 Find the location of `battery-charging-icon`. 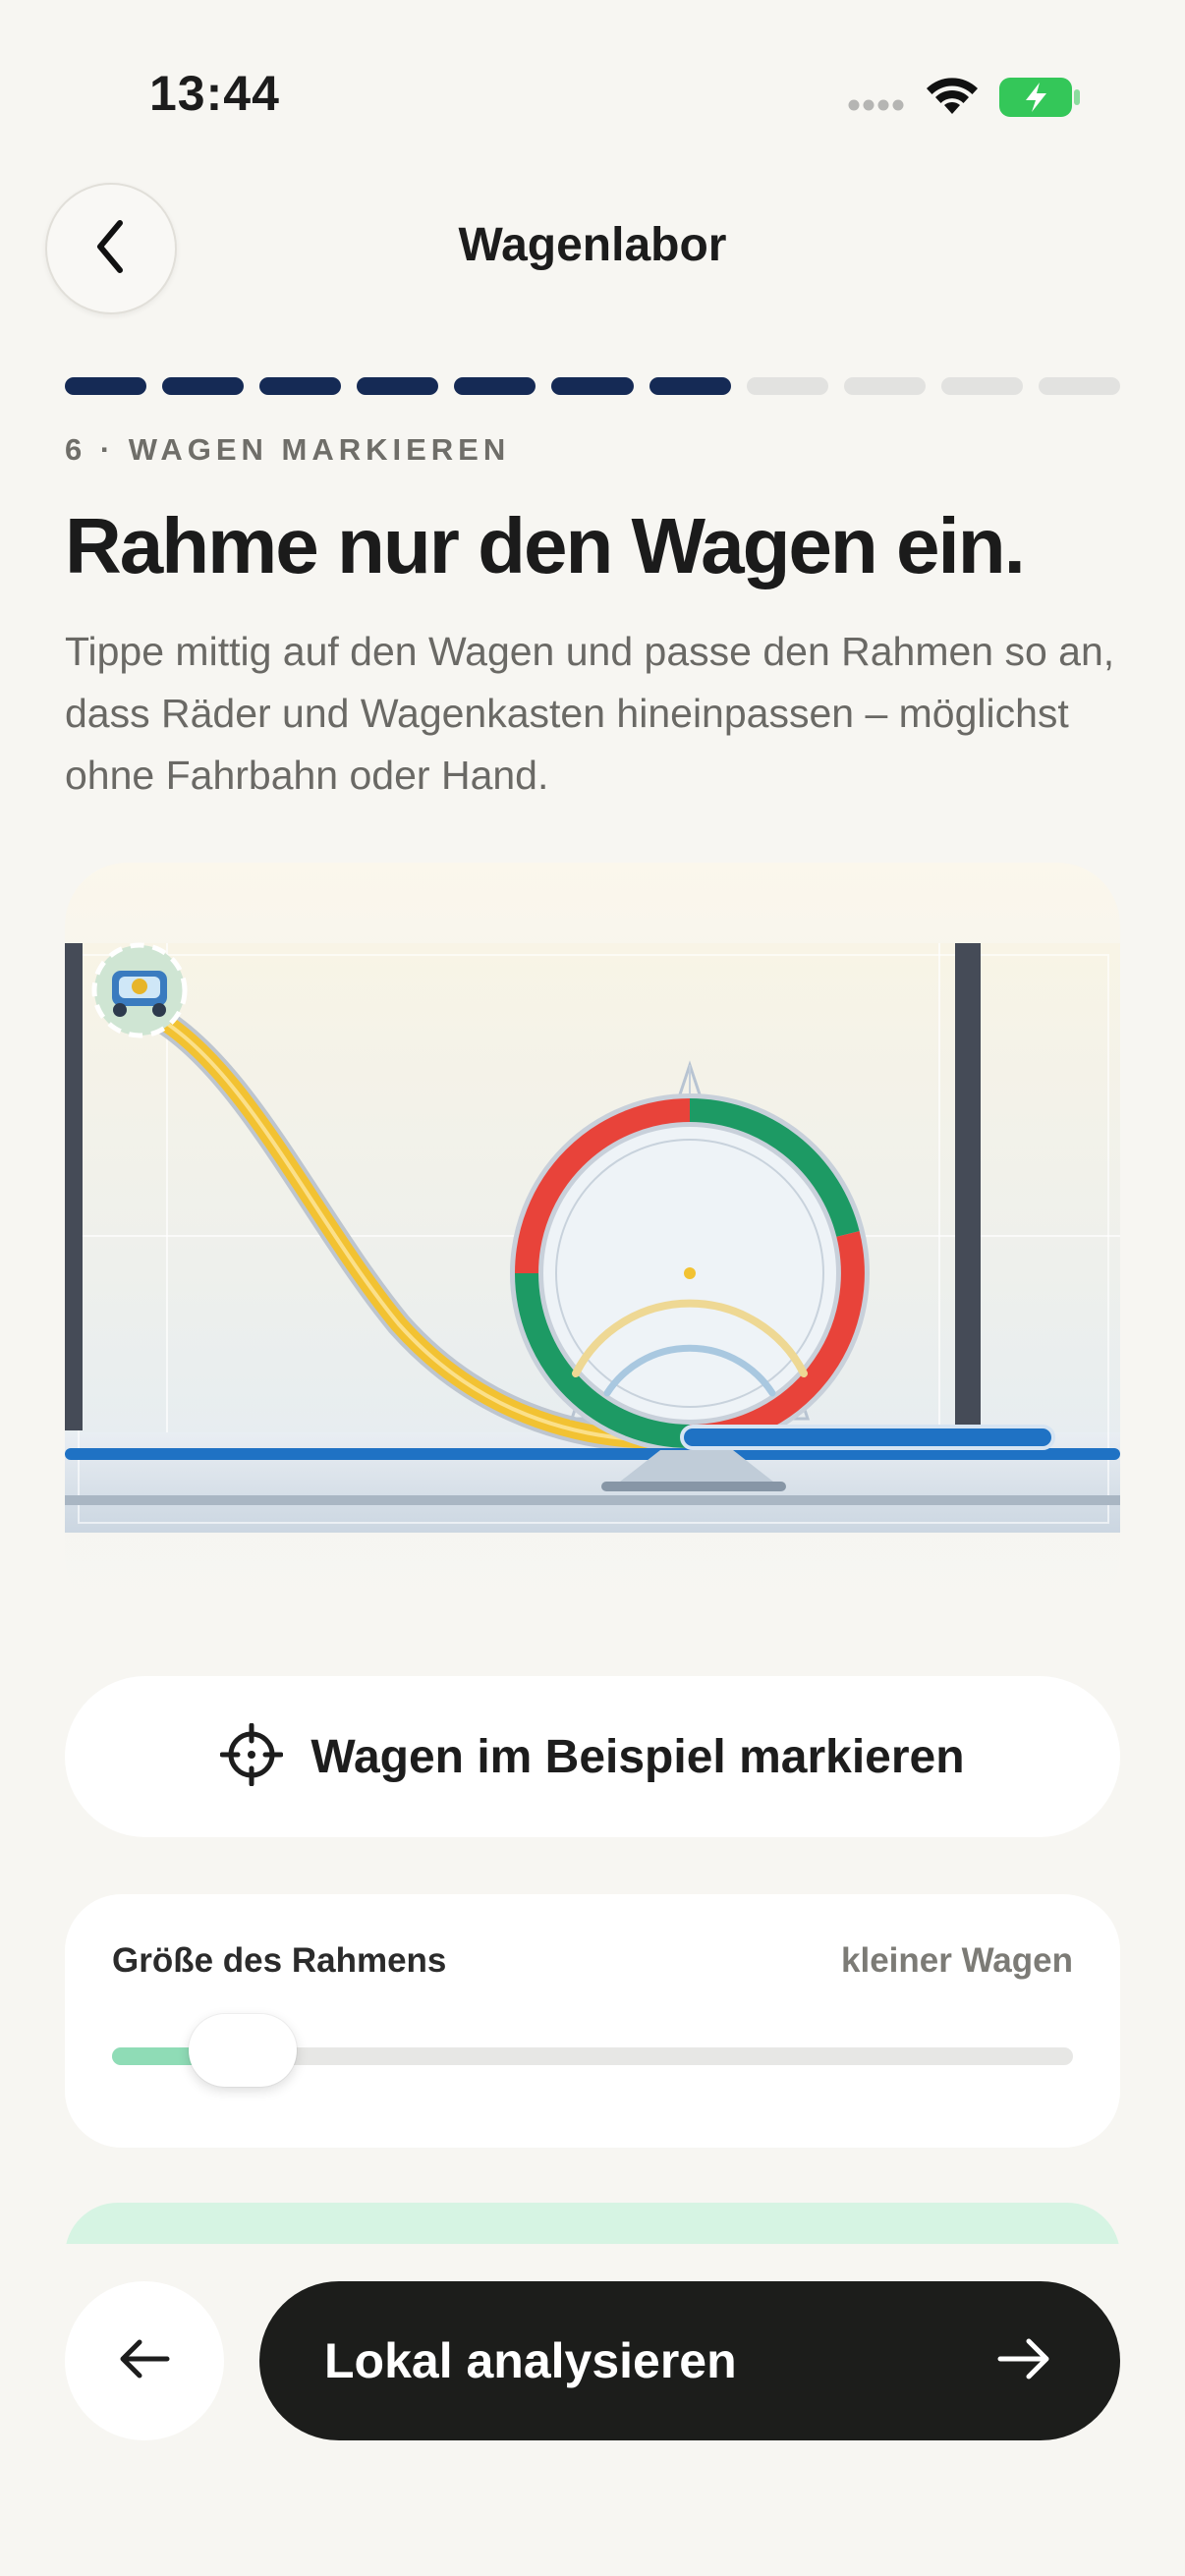

battery-charging-icon is located at coordinates (1040, 100).